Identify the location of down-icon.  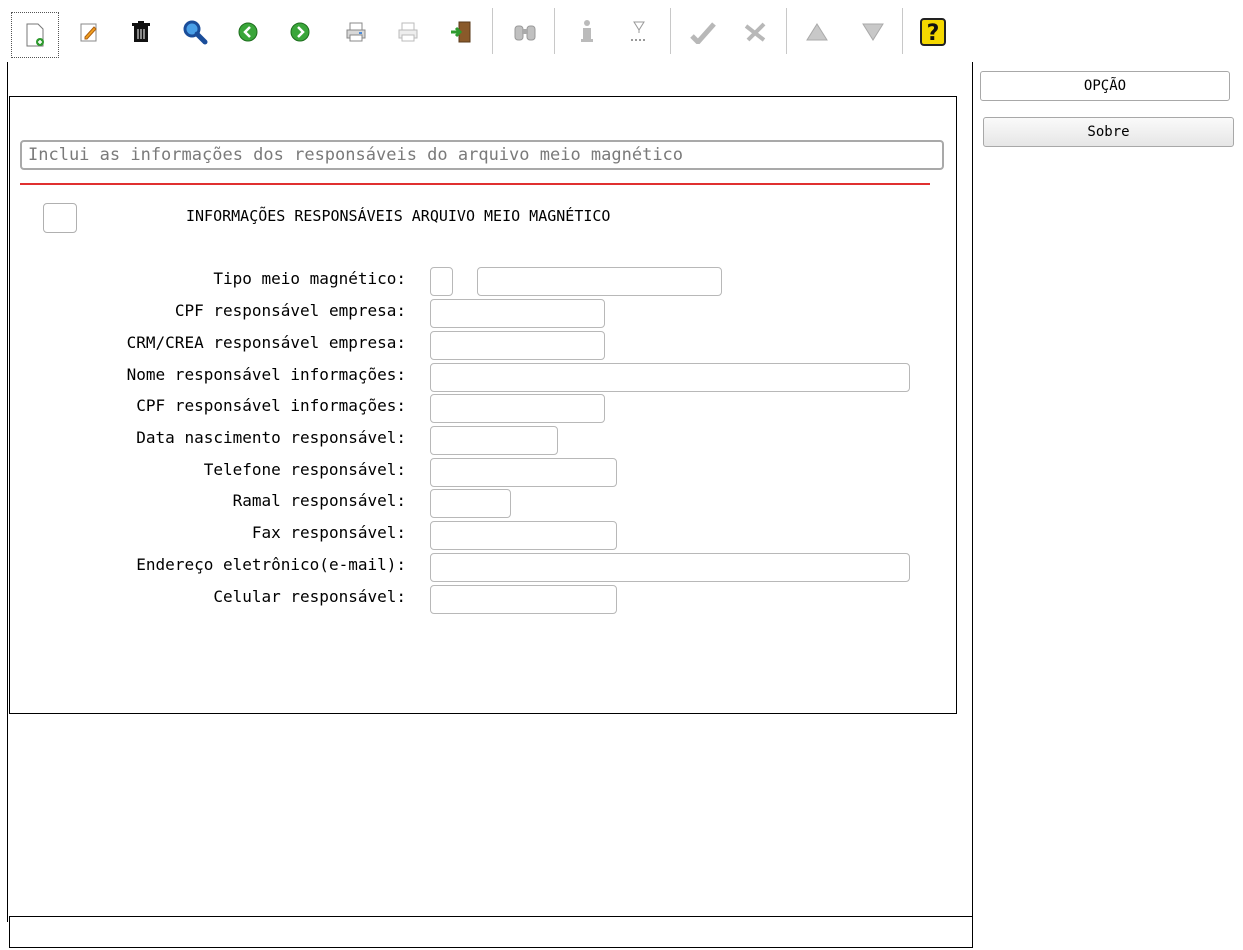
(873, 32).